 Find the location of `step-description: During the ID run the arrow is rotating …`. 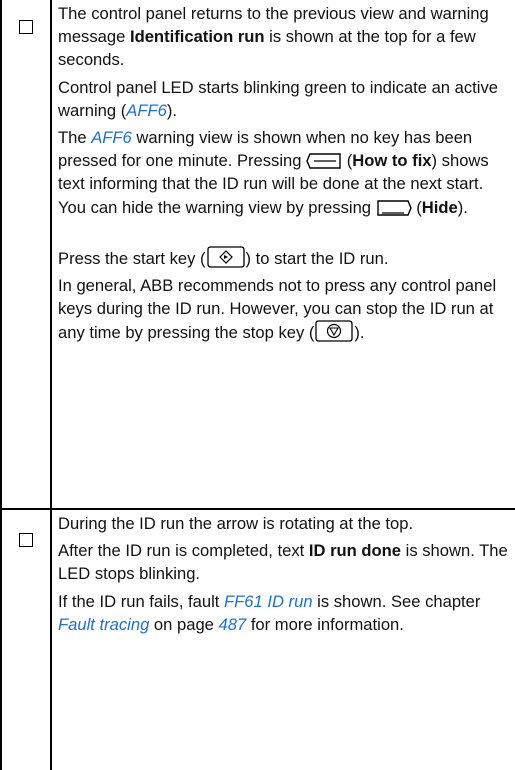

step-description: During the ID run the arrow is rotating … is located at coordinates (286, 576).